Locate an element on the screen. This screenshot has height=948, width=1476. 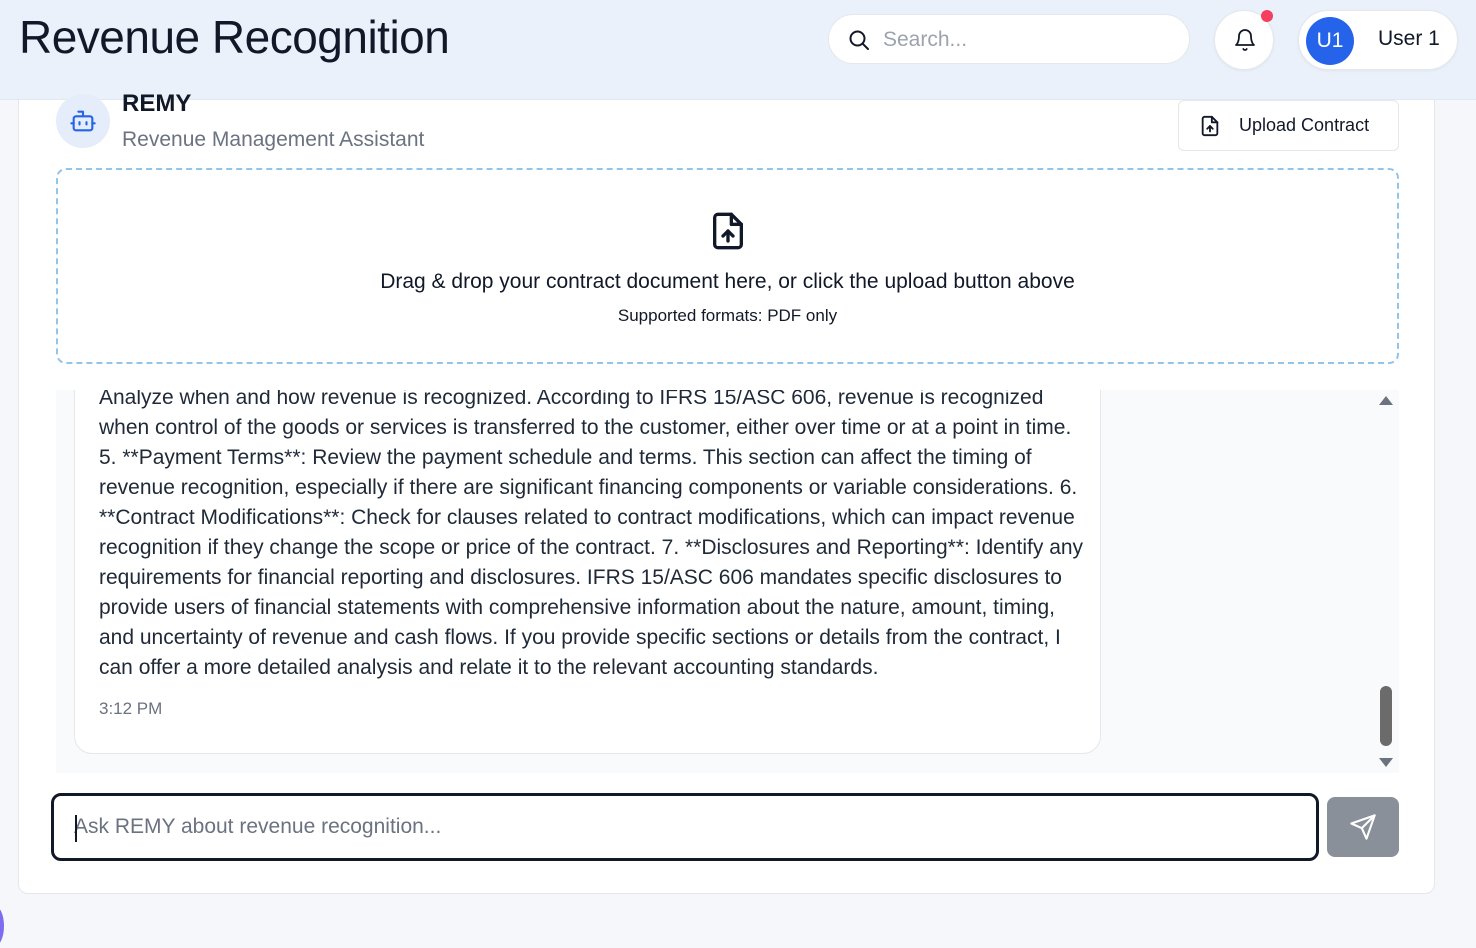
notification-badge is located at coordinates (1267, 16).